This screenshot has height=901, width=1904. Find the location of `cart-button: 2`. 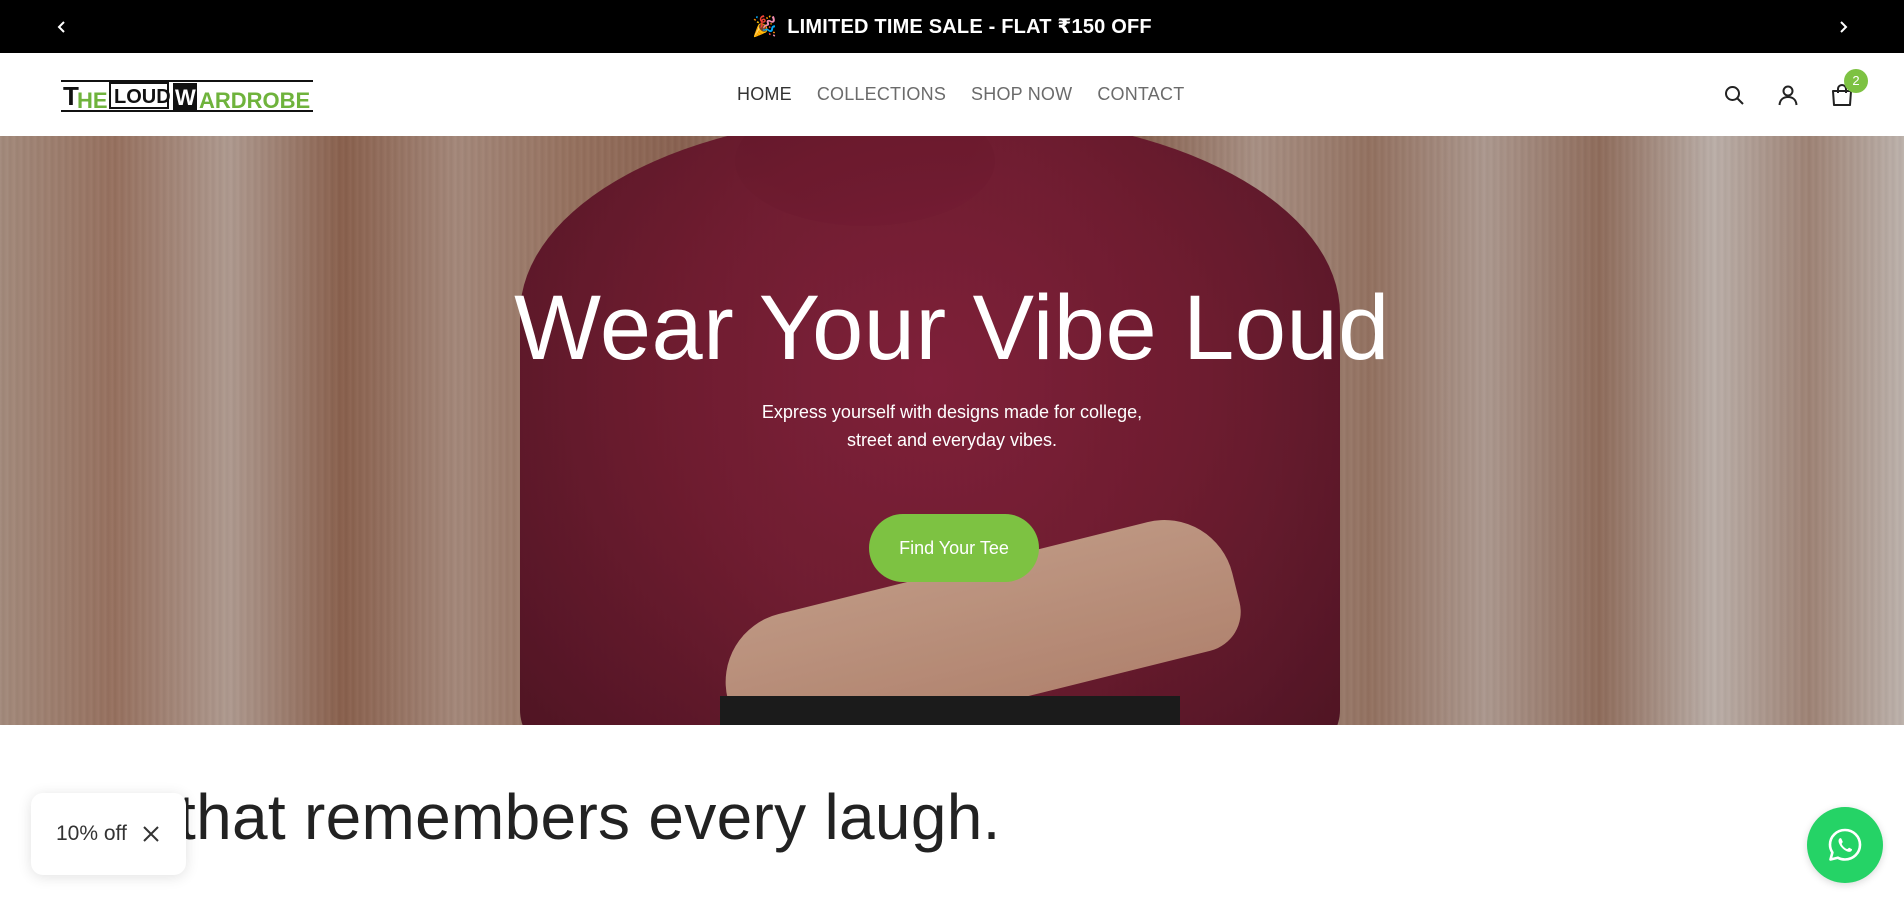

cart-button: 2 is located at coordinates (1849, 87).